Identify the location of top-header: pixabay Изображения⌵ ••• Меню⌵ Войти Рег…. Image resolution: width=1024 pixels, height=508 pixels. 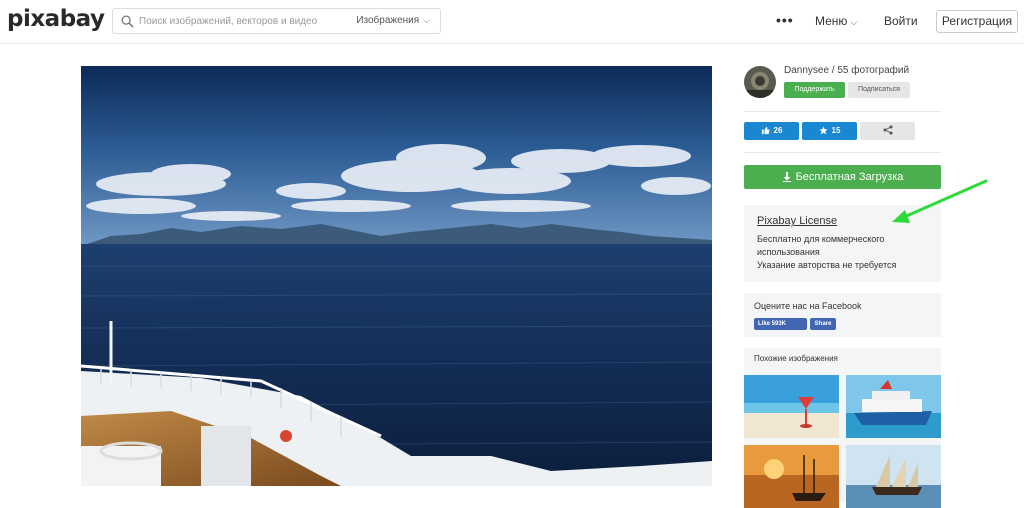
(512, 22).